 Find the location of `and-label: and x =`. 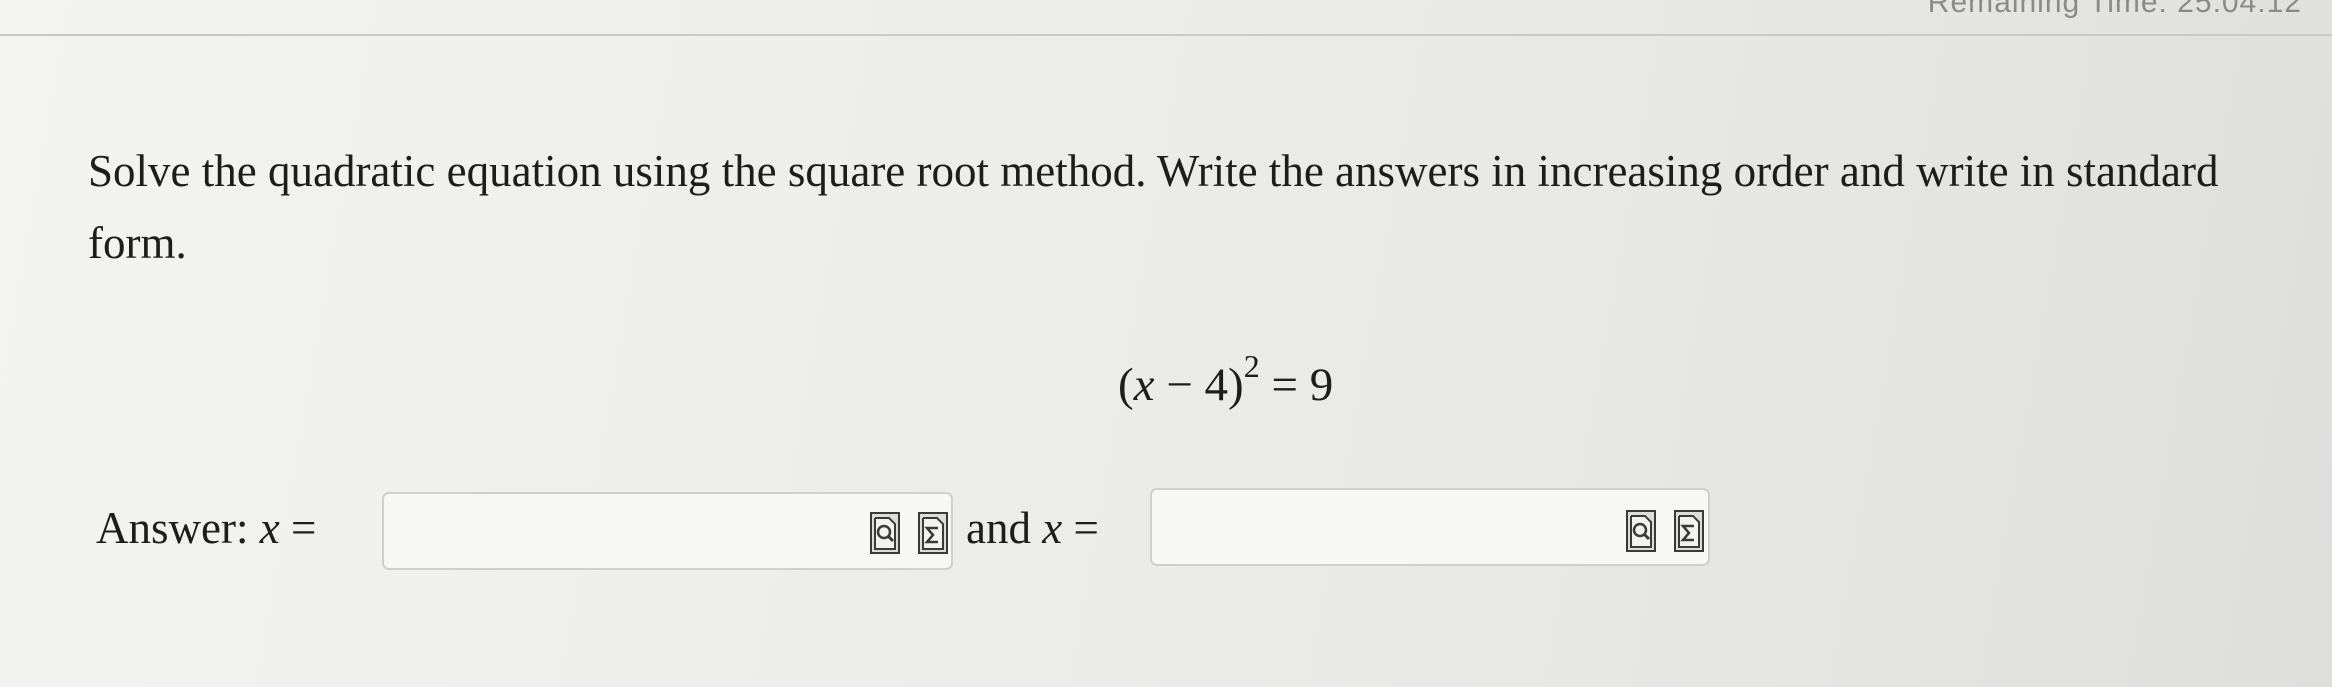

and-label: and x = is located at coordinates (1032, 528).